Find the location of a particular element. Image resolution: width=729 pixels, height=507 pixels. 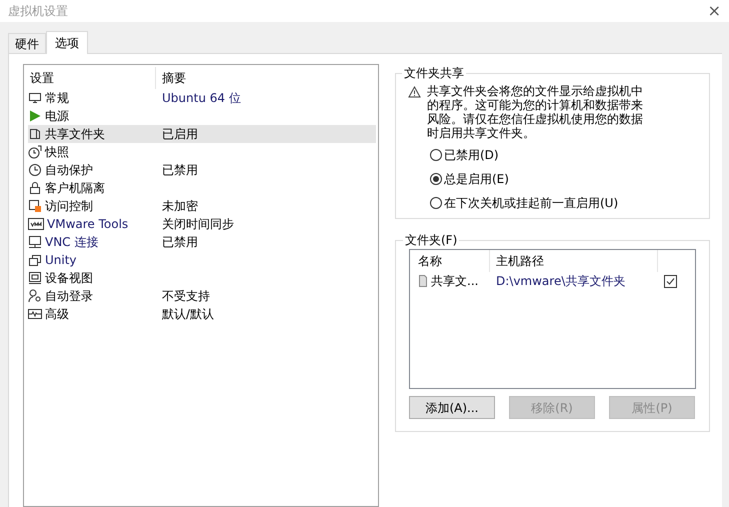

setting-summary: 关闭时间同步 is located at coordinates (198, 224).